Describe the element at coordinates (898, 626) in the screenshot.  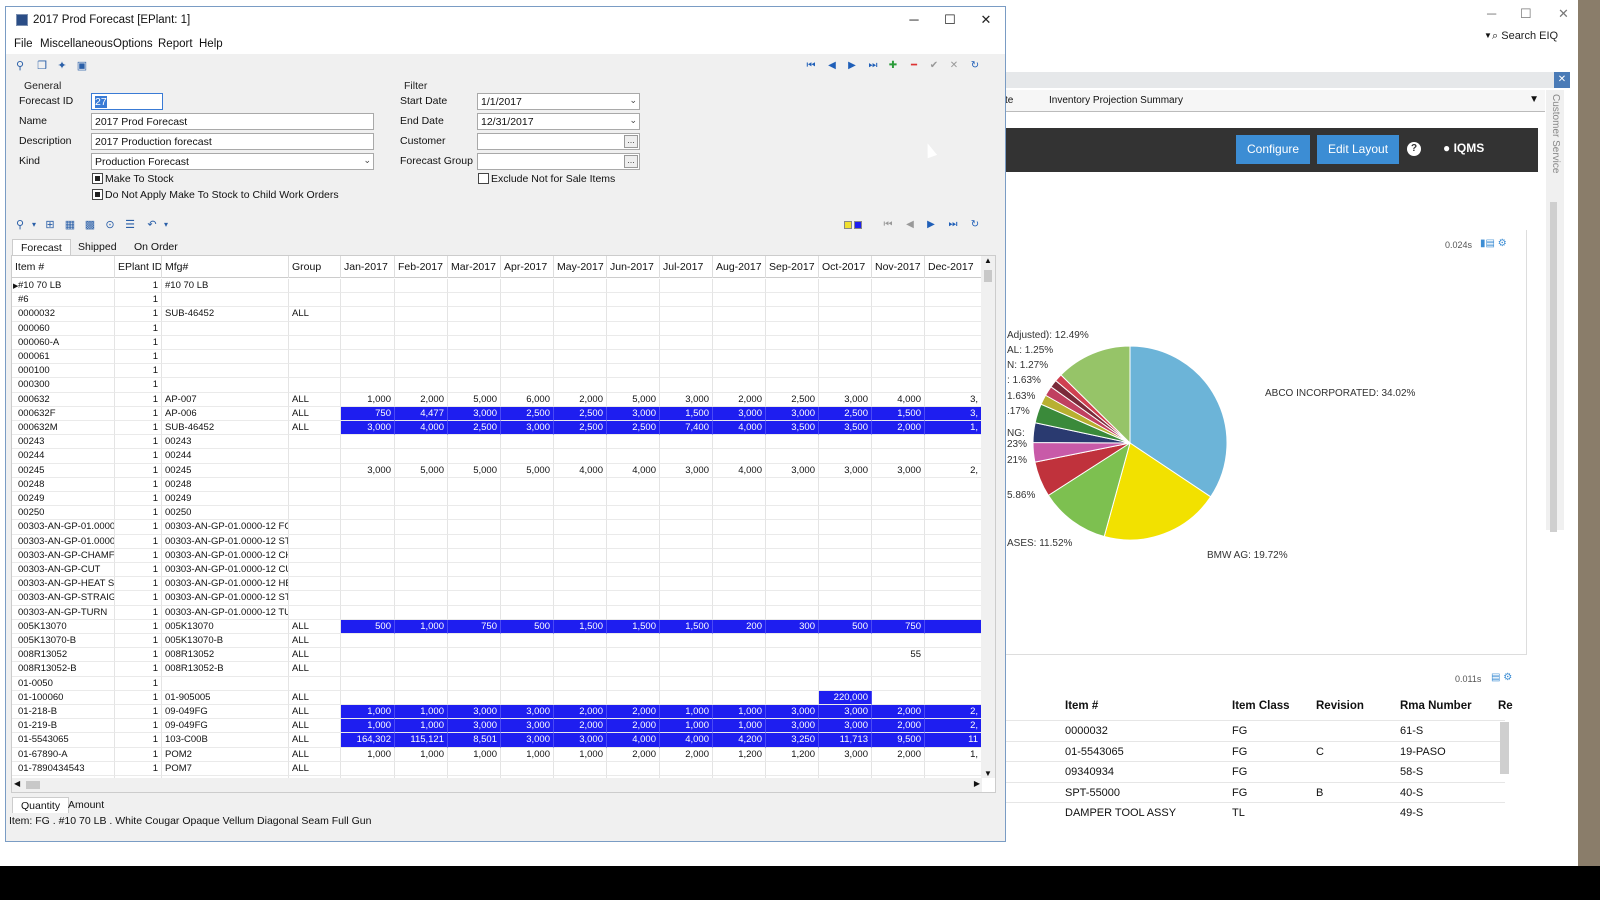
I see `grid-cell: 750` at that location.